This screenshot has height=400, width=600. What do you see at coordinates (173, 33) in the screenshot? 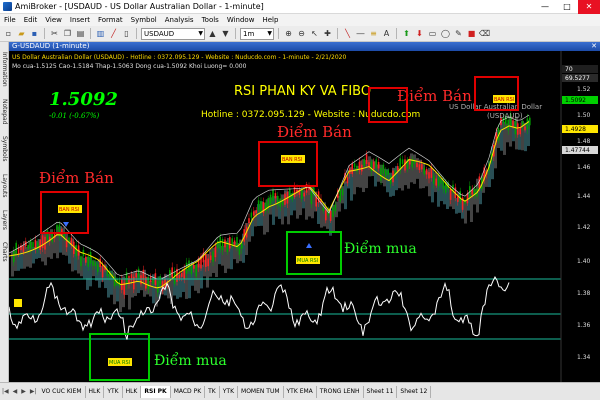
I see `symbol-combo: USDAUD ▼` at bounding box center [173, 33].